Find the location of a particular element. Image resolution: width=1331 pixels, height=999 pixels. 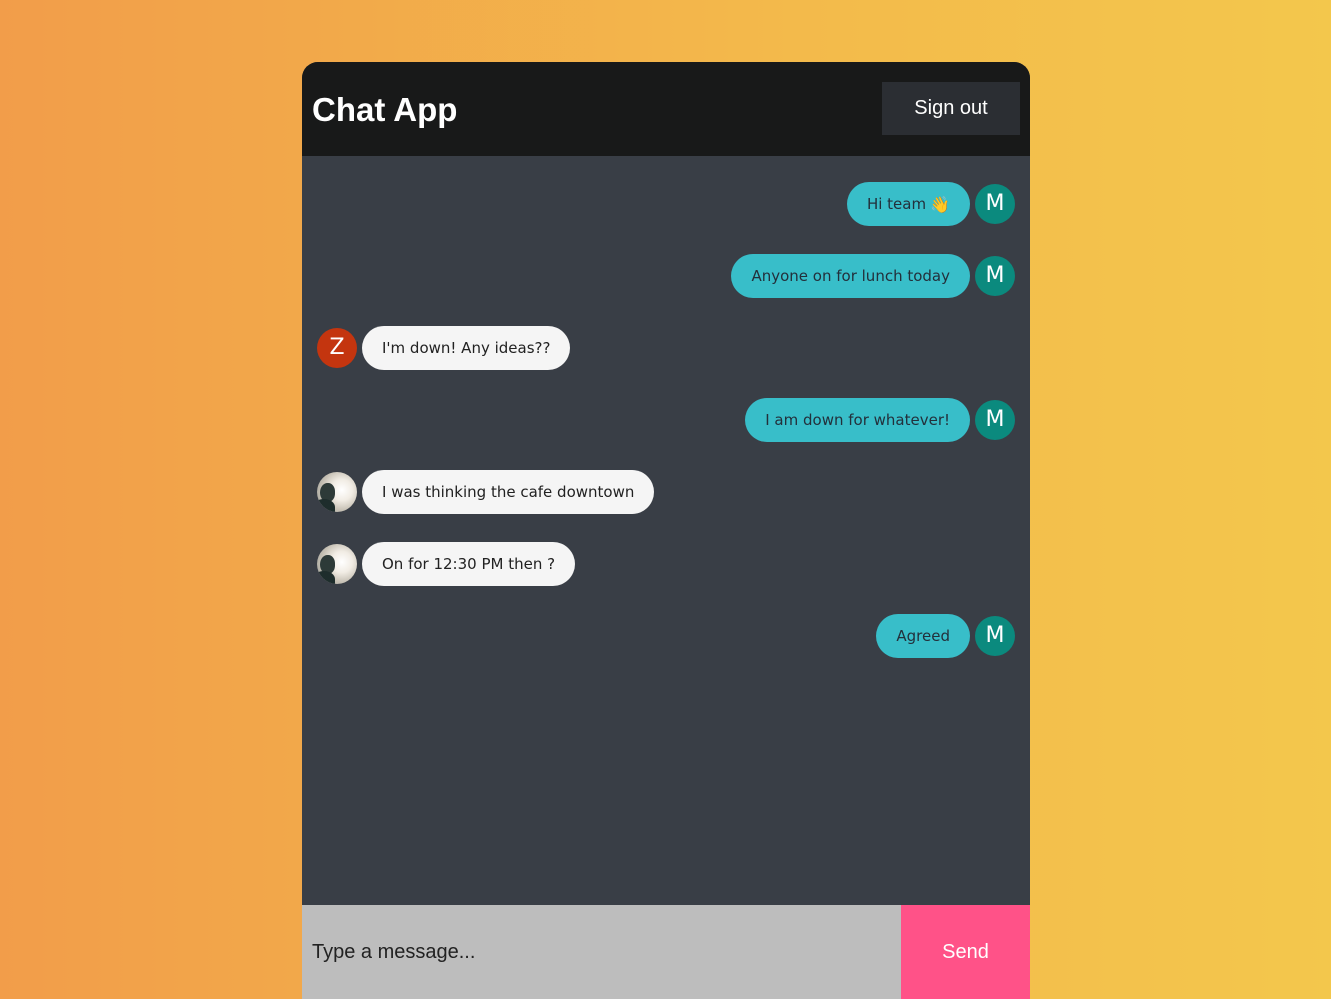

message-bubble: I was thinking the cafe downtown is located at coordinates (508, 492).